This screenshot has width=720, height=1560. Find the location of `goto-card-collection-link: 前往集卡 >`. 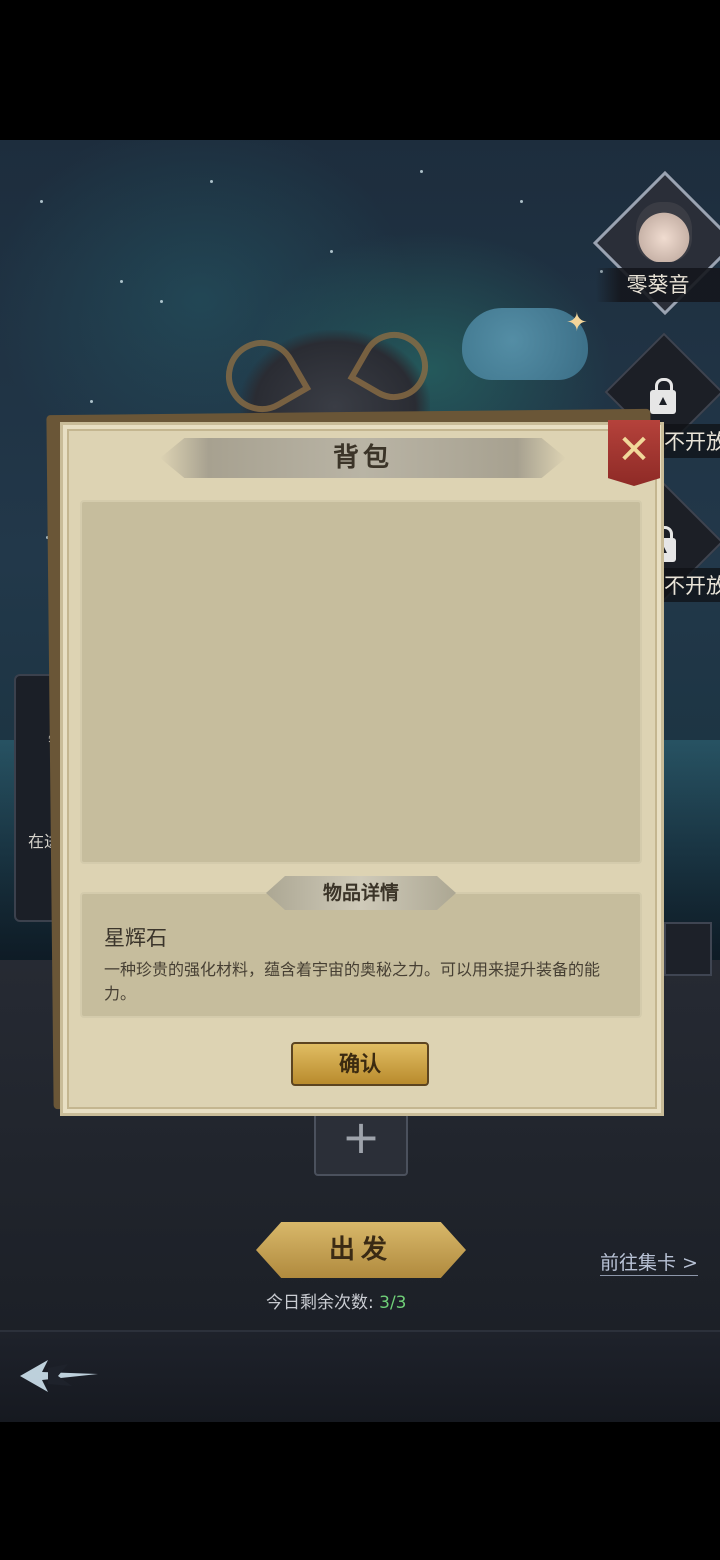

goto-card-collection-link: 前往集卡 > is located at coordinates (649, 1262).